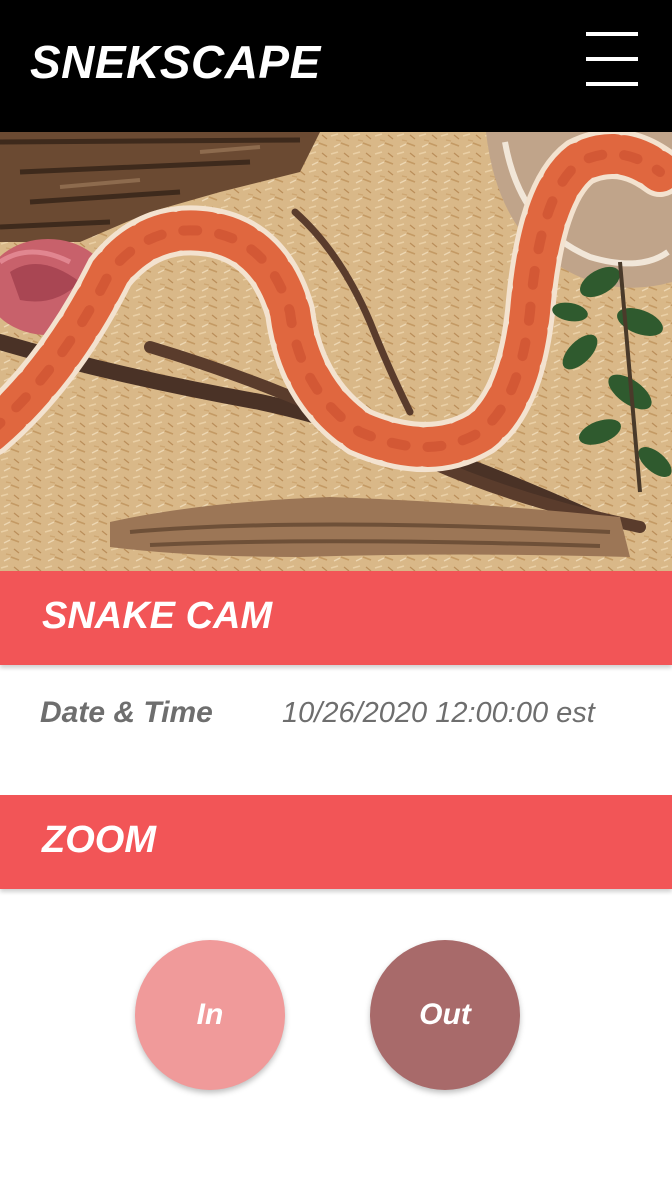 Image resolution: width=672 pixels, height=1180 pixels. I want to click on zoom-out-button: Out, so click(445, 1015).